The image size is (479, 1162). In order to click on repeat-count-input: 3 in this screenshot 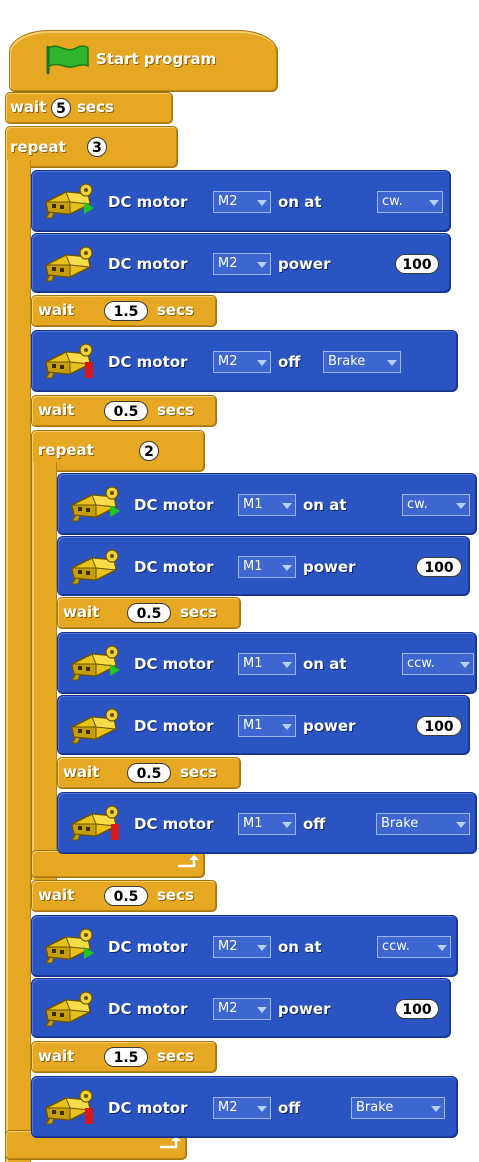, I will do `click(97, 147)`.